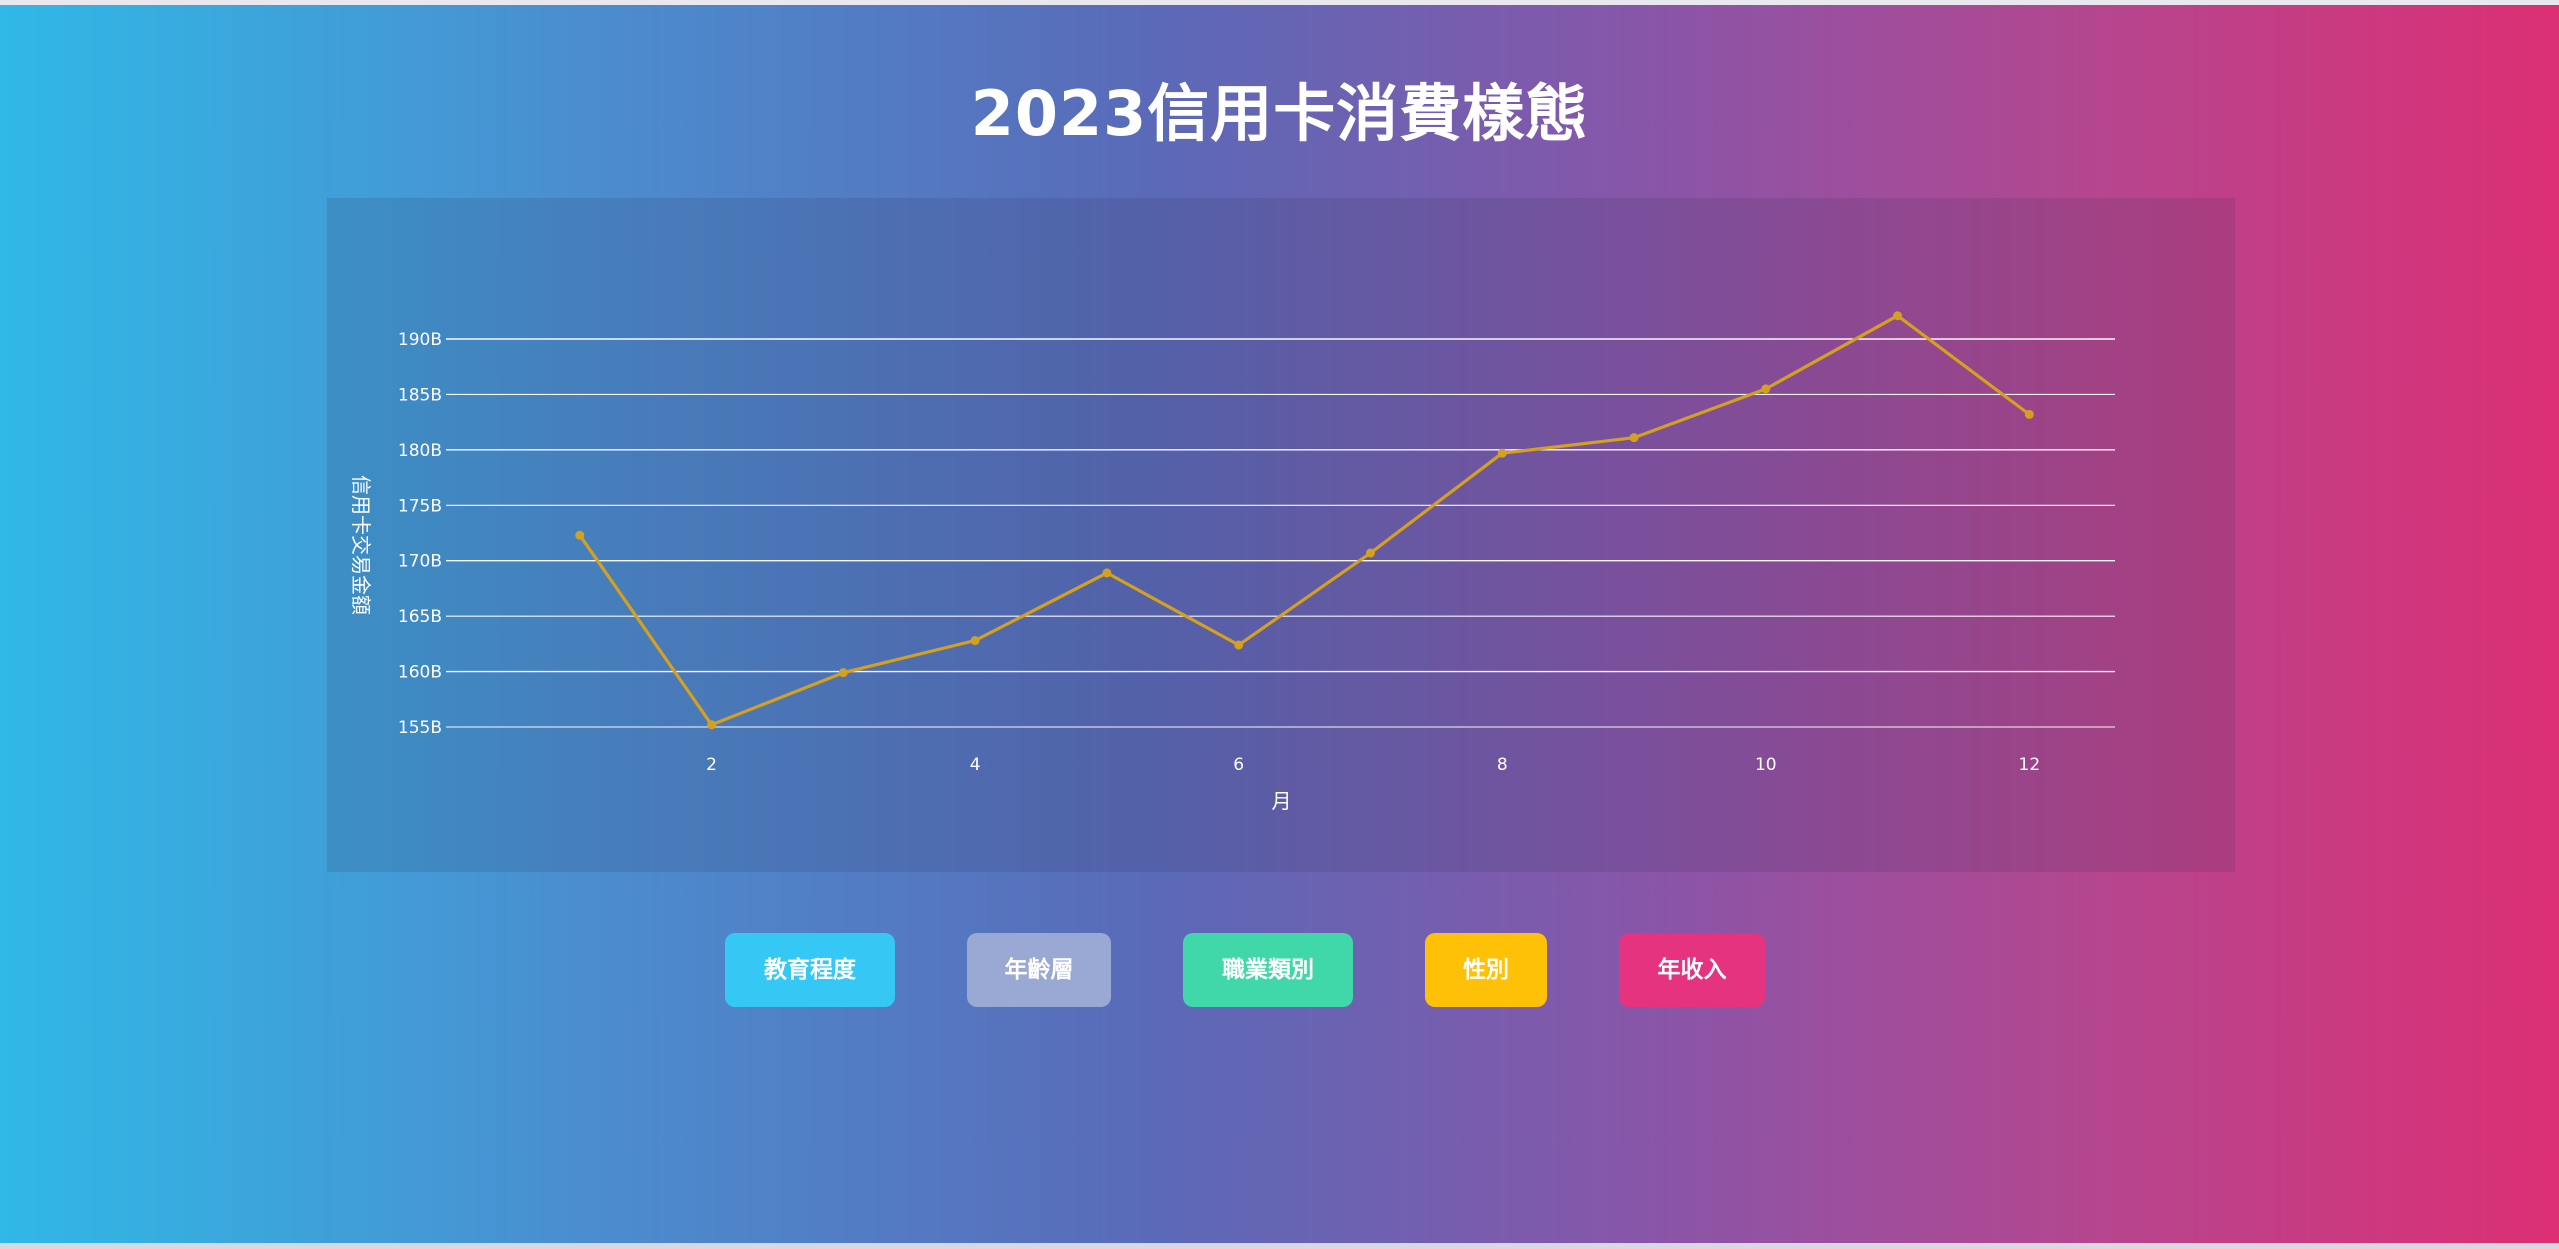 This screenshot has width=2559, height=1249. Describe the element at coordinates (1279, 2) in the screenshot. I see `top-border` at that location.